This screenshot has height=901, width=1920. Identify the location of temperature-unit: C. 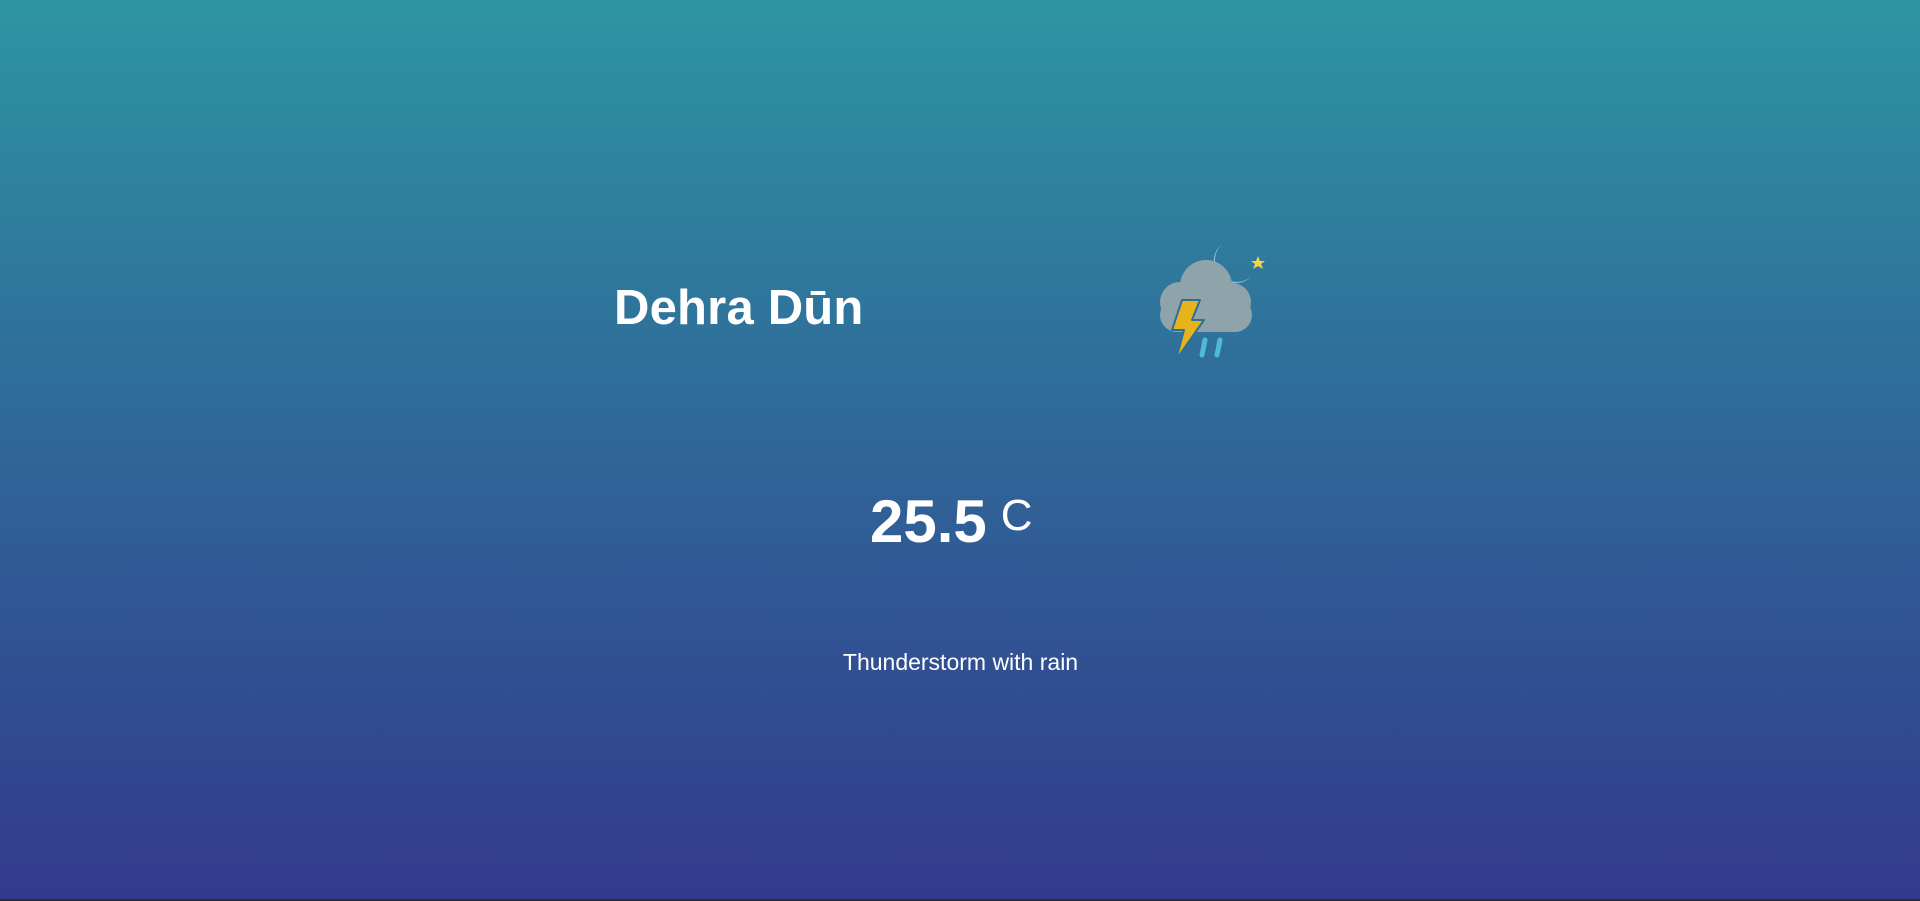
(1016, 515).